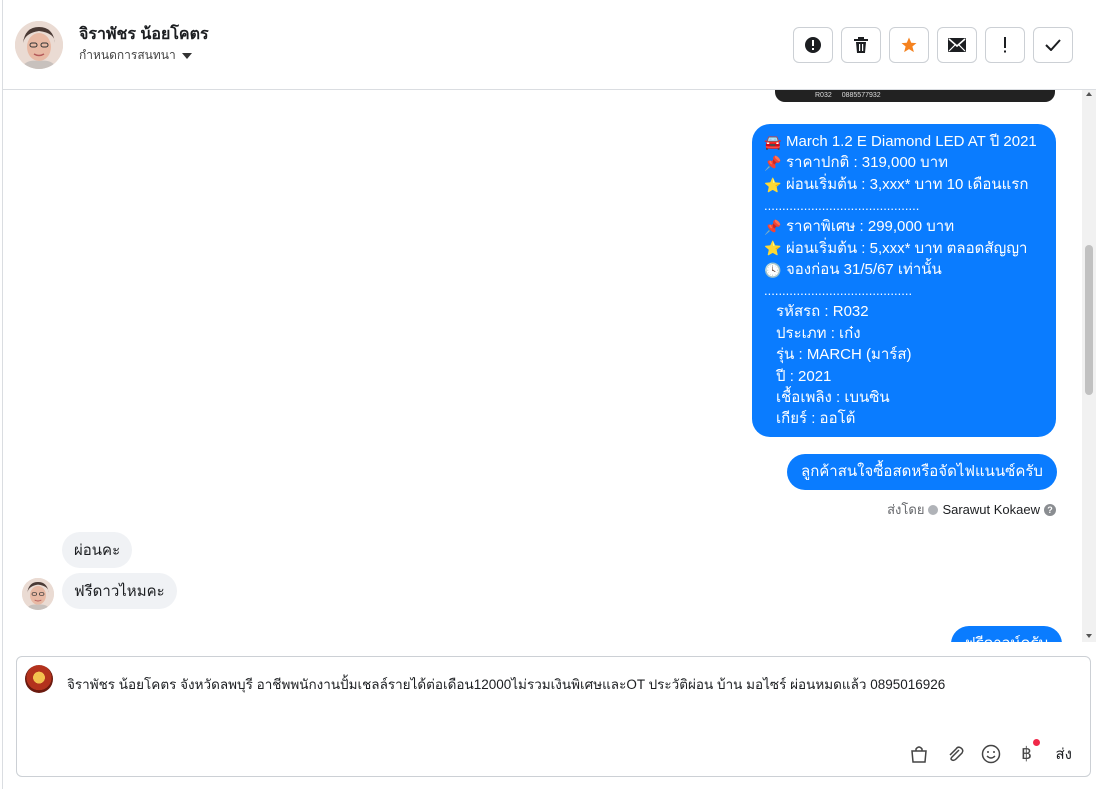  I want to click on star-button, so click(909, 45).